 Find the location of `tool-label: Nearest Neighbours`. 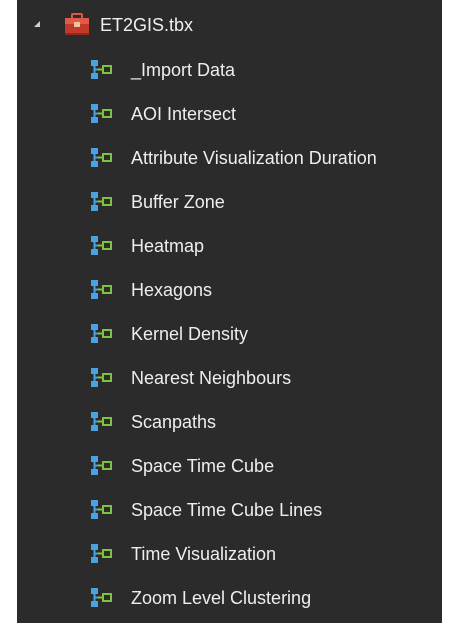

tool-label: Nearest Neighbours is located at coordinates (211, 378).